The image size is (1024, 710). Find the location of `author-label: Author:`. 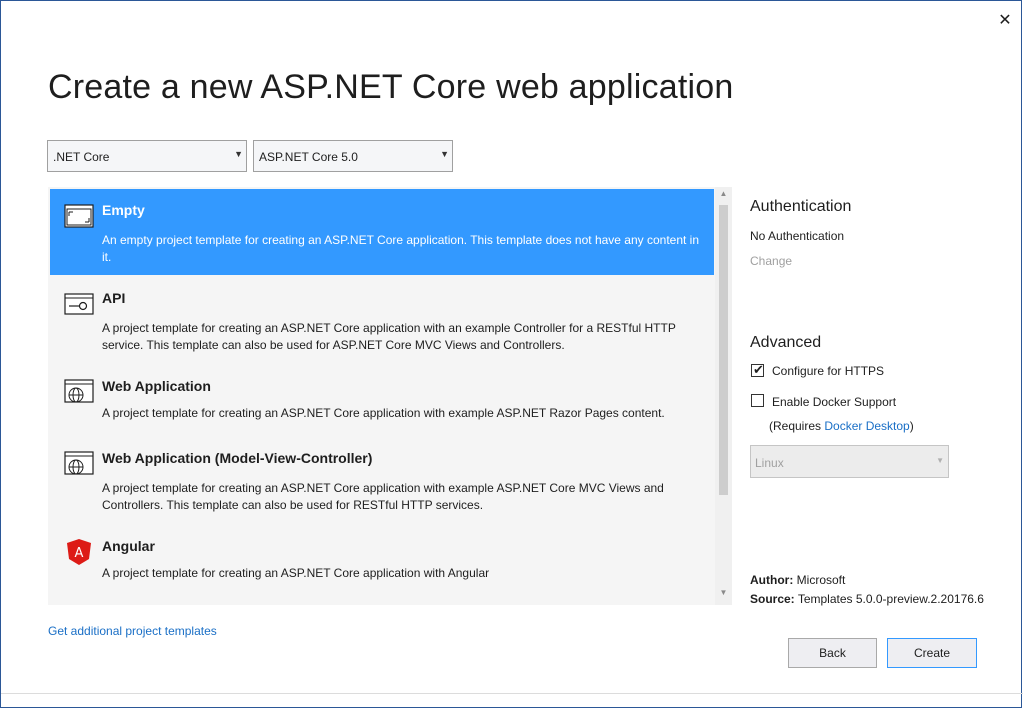

author-label: Author: is located at coordinates (772, 580).